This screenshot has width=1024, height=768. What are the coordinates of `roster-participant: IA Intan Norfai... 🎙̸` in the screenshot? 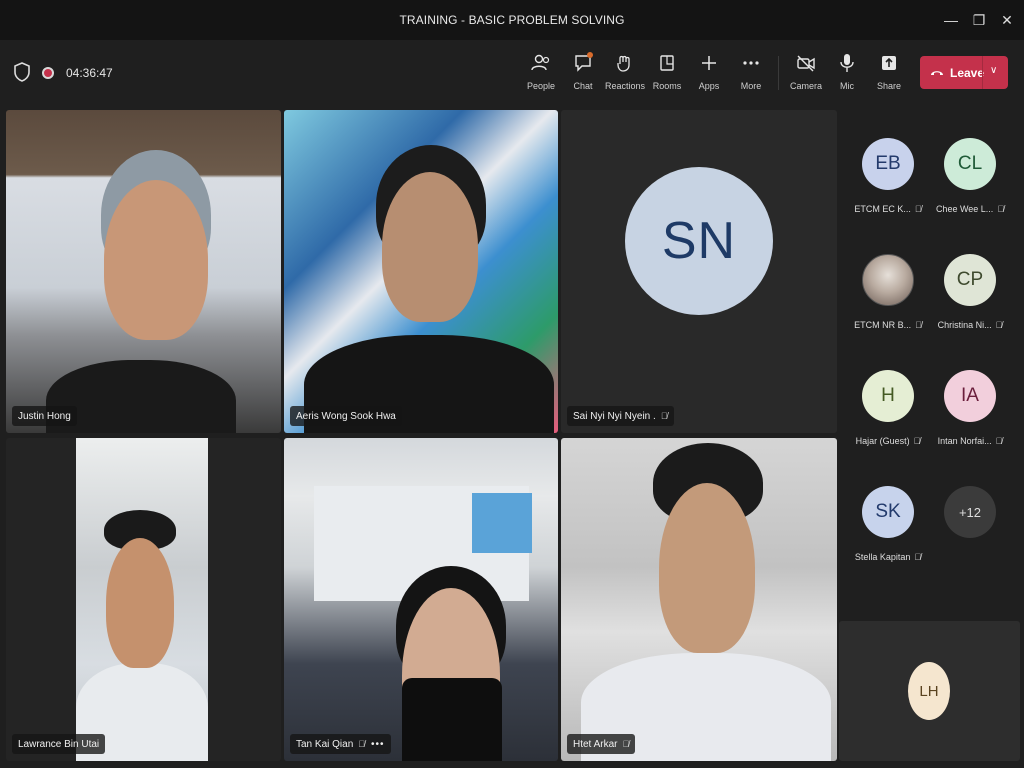 It's located at (970, 423).